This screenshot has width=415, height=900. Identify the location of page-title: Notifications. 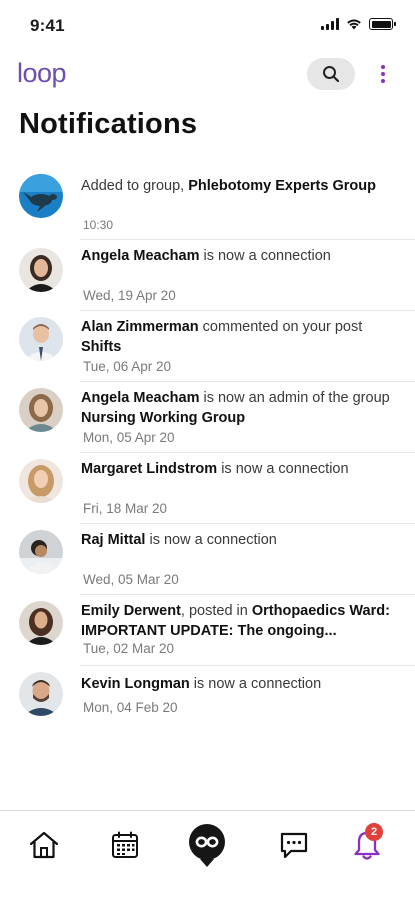
(108, 124).